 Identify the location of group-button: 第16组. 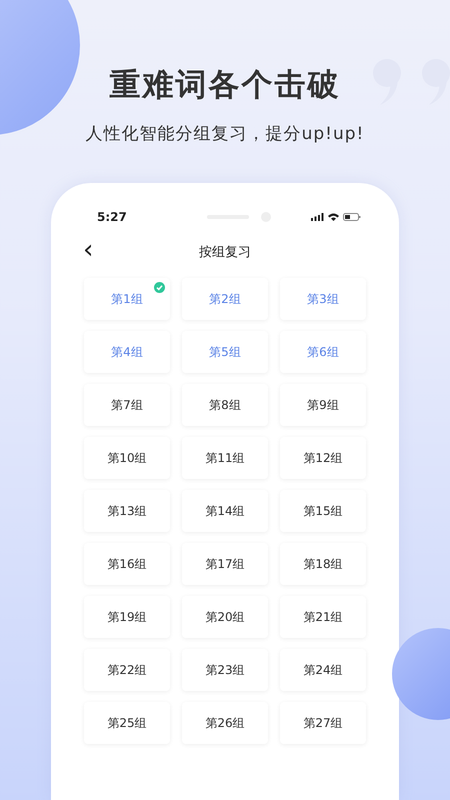
(127, 564).